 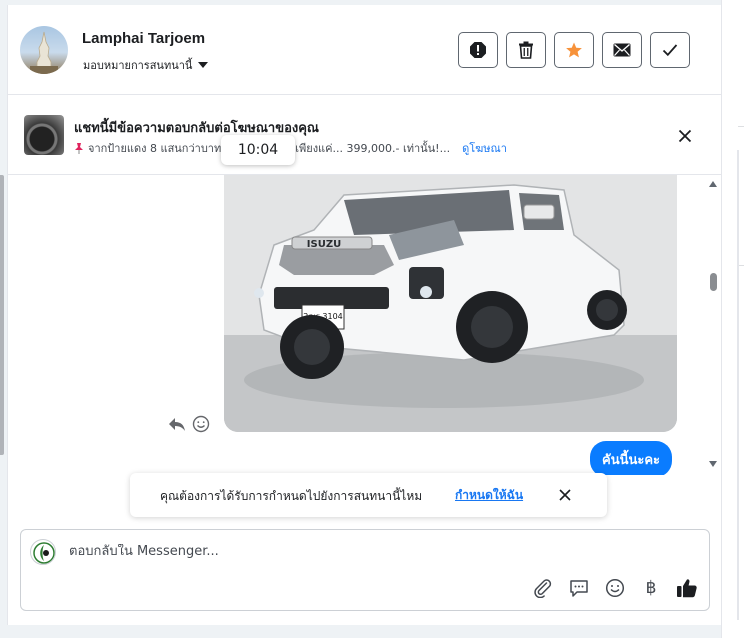 I want to click on star-icon, so click(x=574, y=50).